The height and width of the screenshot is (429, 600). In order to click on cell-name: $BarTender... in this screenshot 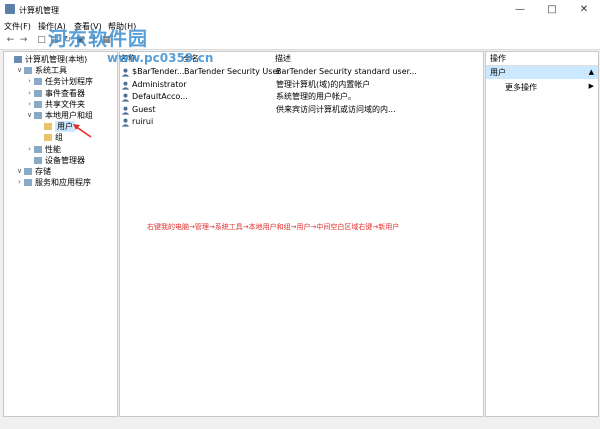, I will do `click(158, 71)`.